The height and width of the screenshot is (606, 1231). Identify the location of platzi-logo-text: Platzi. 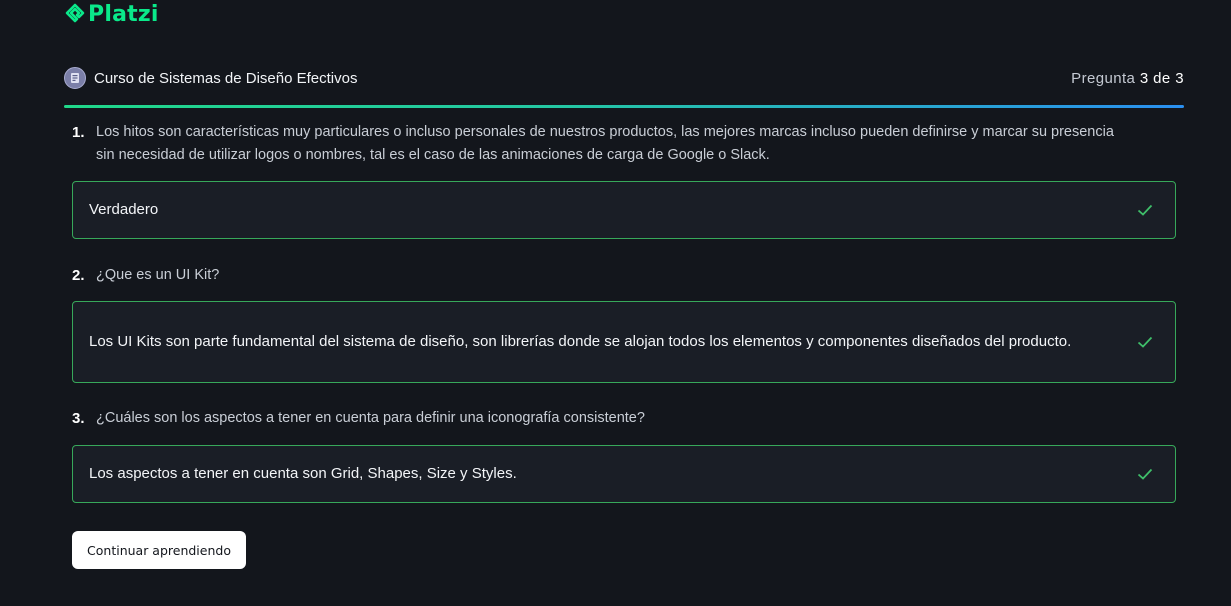
(123, 14).